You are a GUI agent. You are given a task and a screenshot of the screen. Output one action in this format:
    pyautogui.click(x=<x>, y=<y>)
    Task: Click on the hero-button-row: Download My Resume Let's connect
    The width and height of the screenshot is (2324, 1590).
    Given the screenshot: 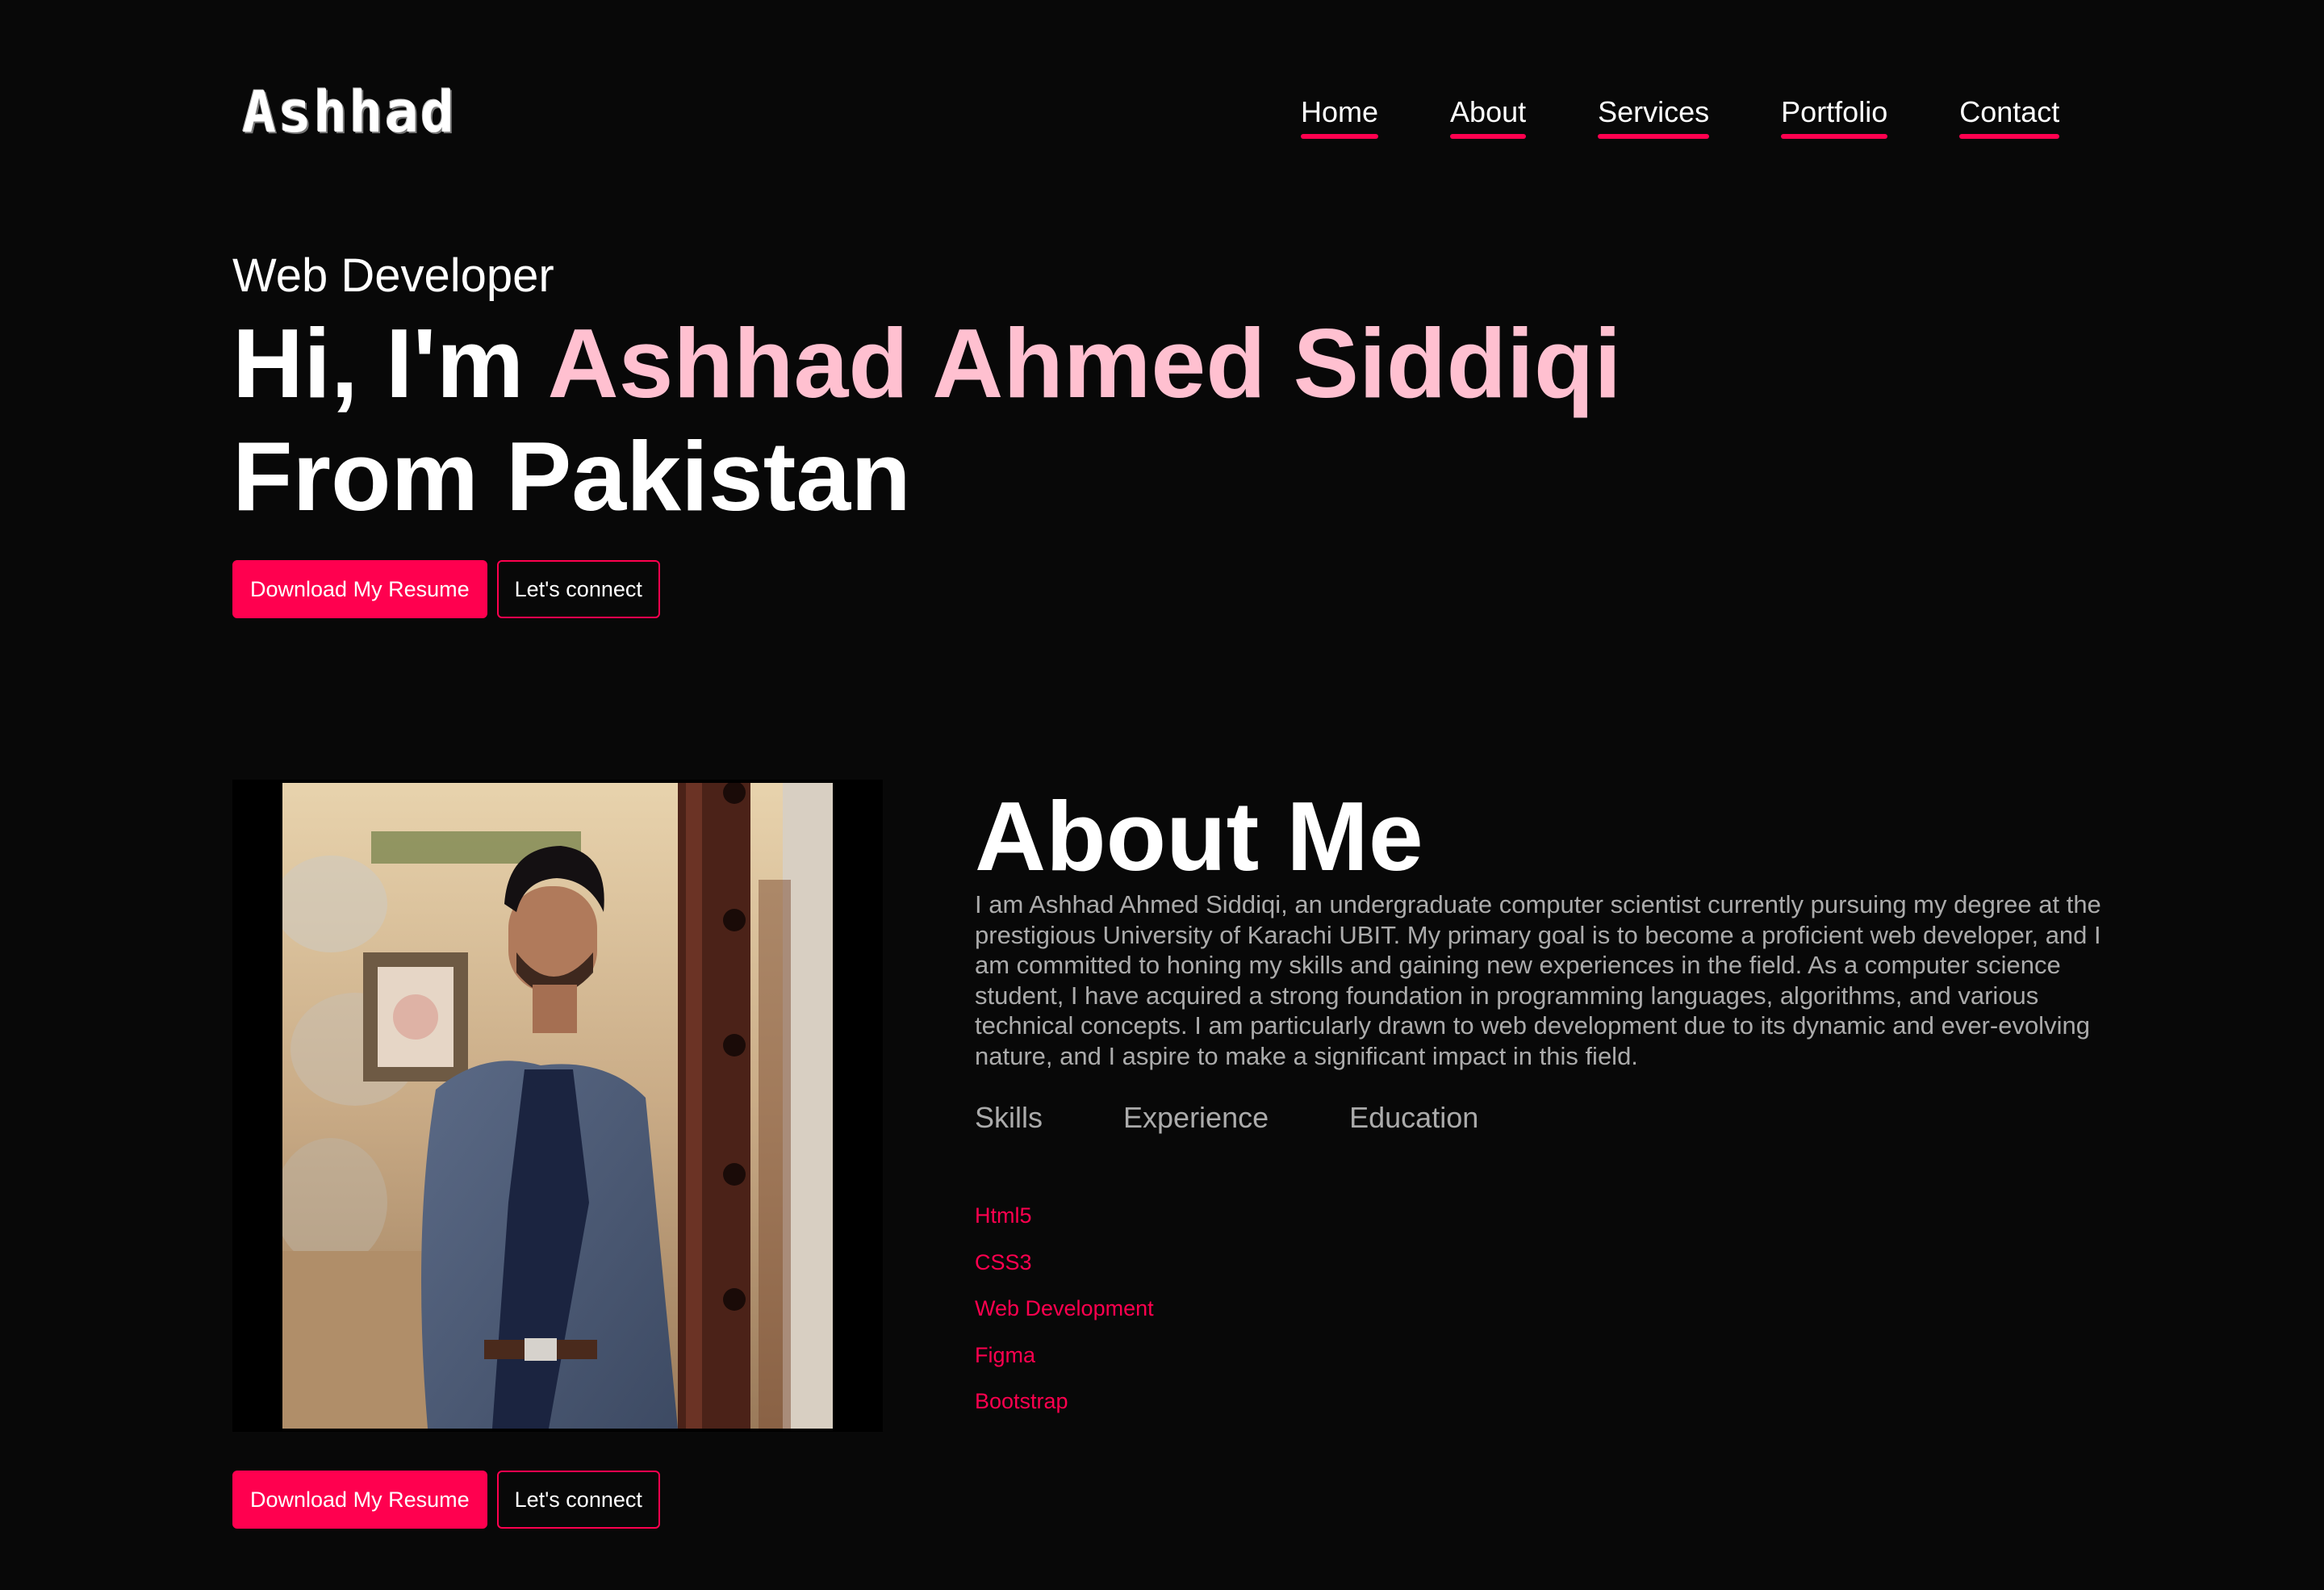 What is the action you would take?
    pyautogui.click(x=446, y=589)
    